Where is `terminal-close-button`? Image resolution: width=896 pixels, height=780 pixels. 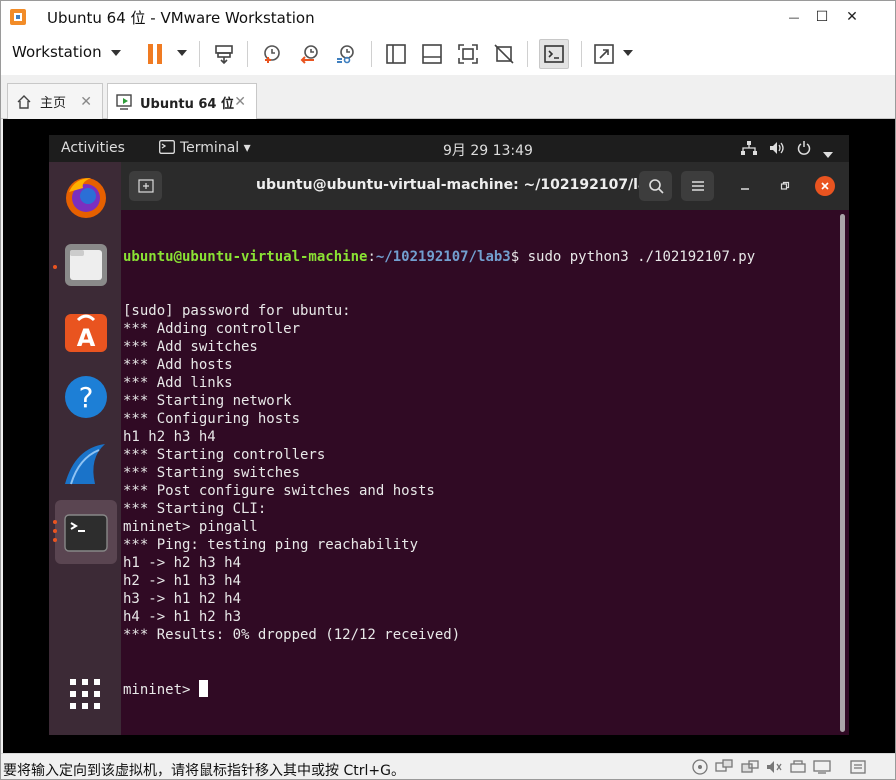
terminal-close-button is located at coordinates (825, 186).